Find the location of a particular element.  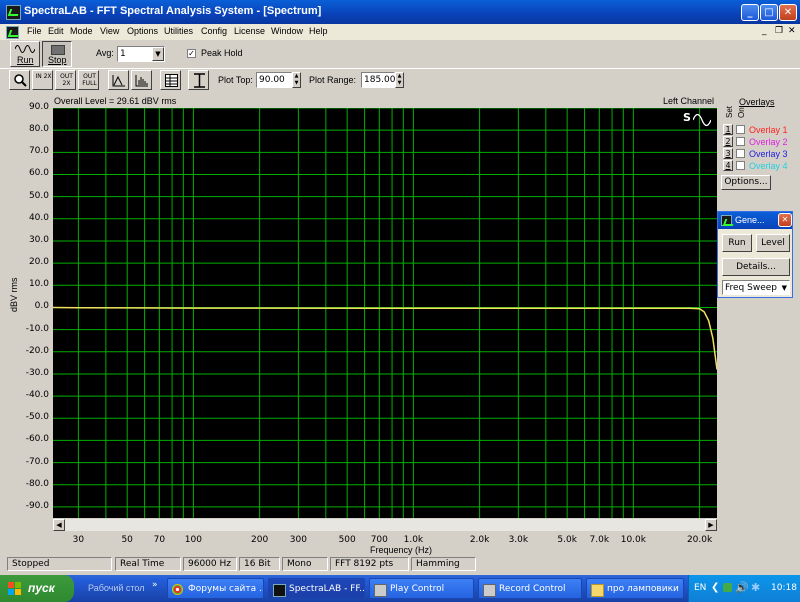

overlay-set-button-1: 1 is located at coordinates (728, 129).